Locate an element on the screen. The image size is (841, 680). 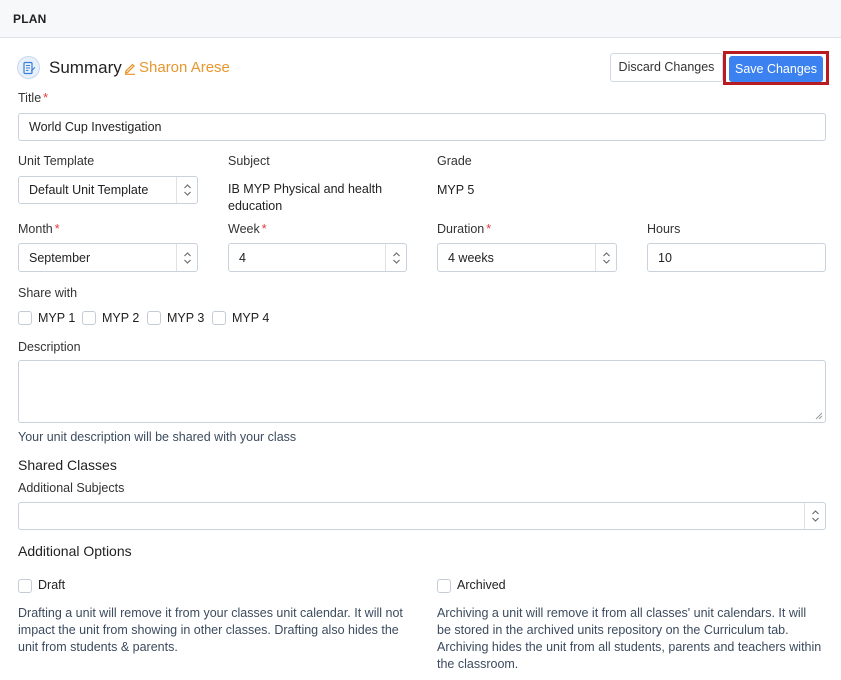
duration-label: Duration * is located at coordinates (464, 229).